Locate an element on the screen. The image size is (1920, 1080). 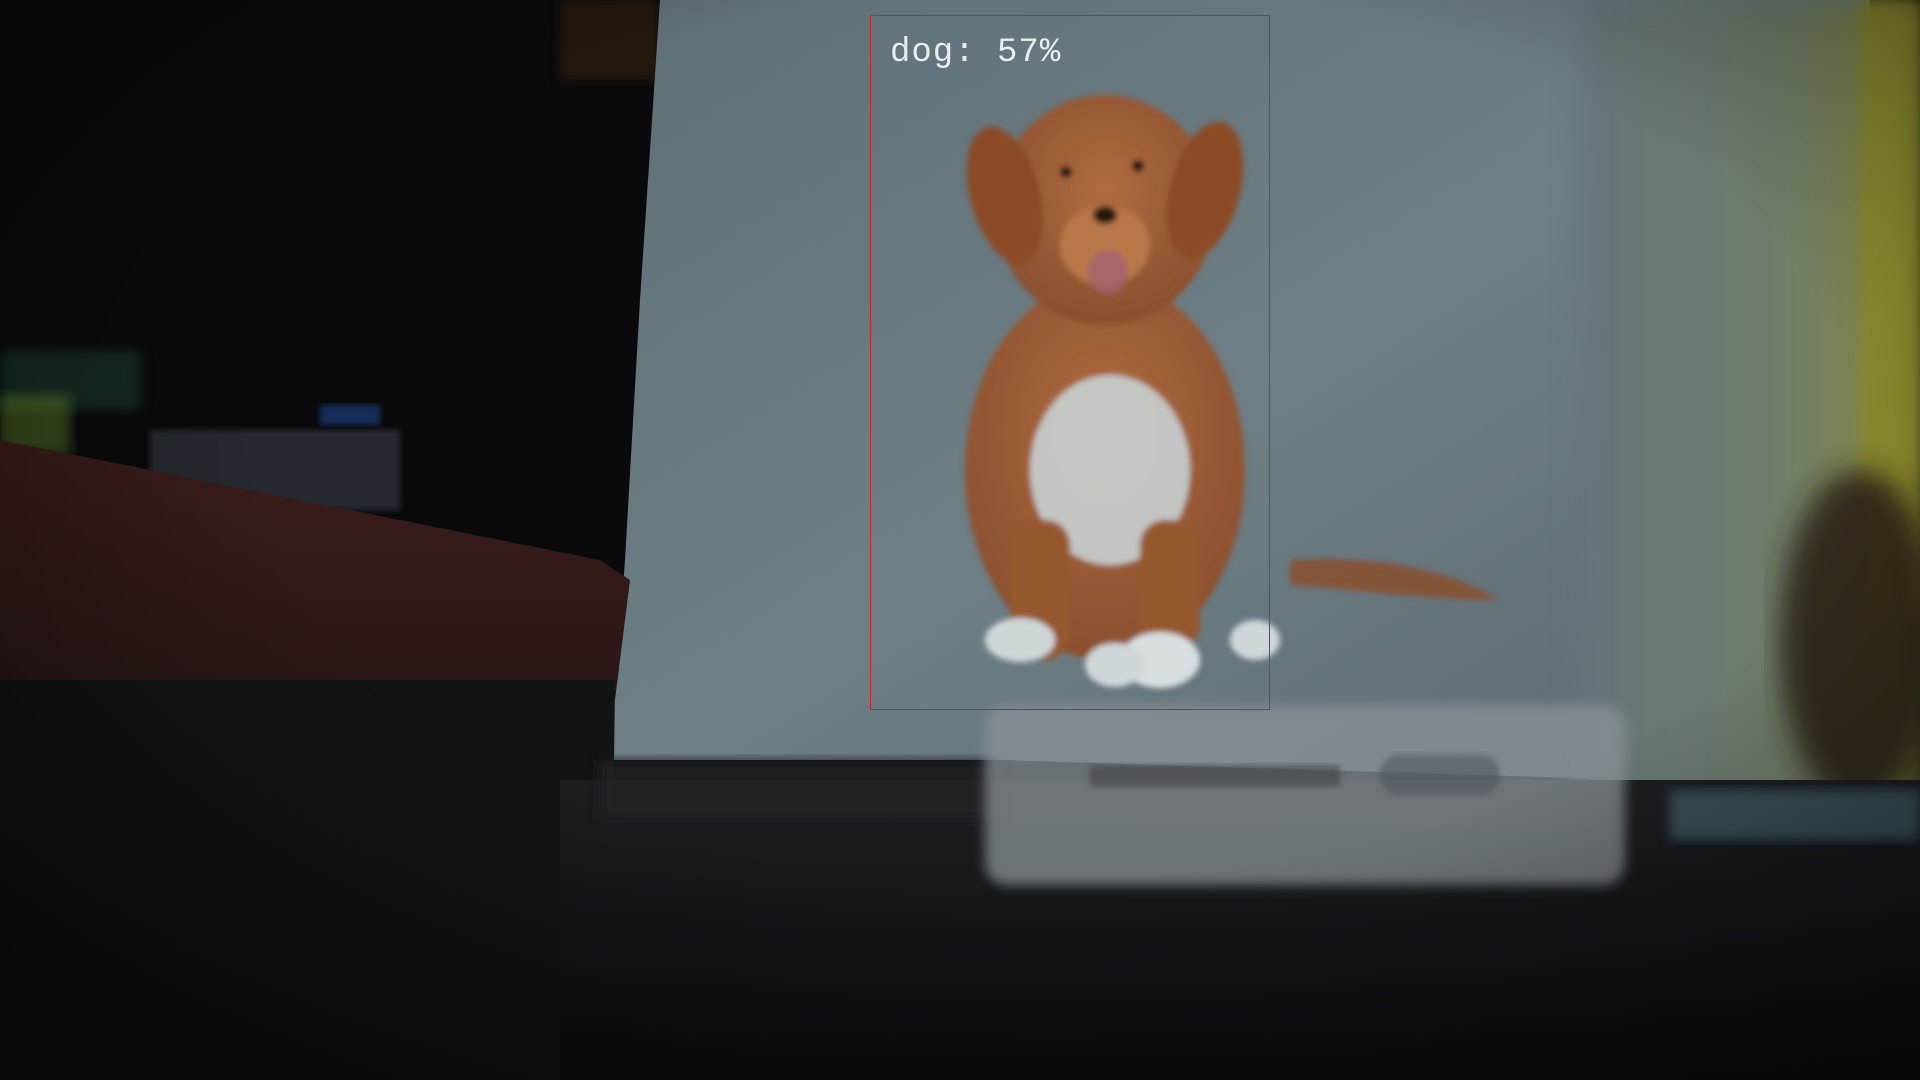
detection-label: dog: 57% is located at coordinates (976, 53).